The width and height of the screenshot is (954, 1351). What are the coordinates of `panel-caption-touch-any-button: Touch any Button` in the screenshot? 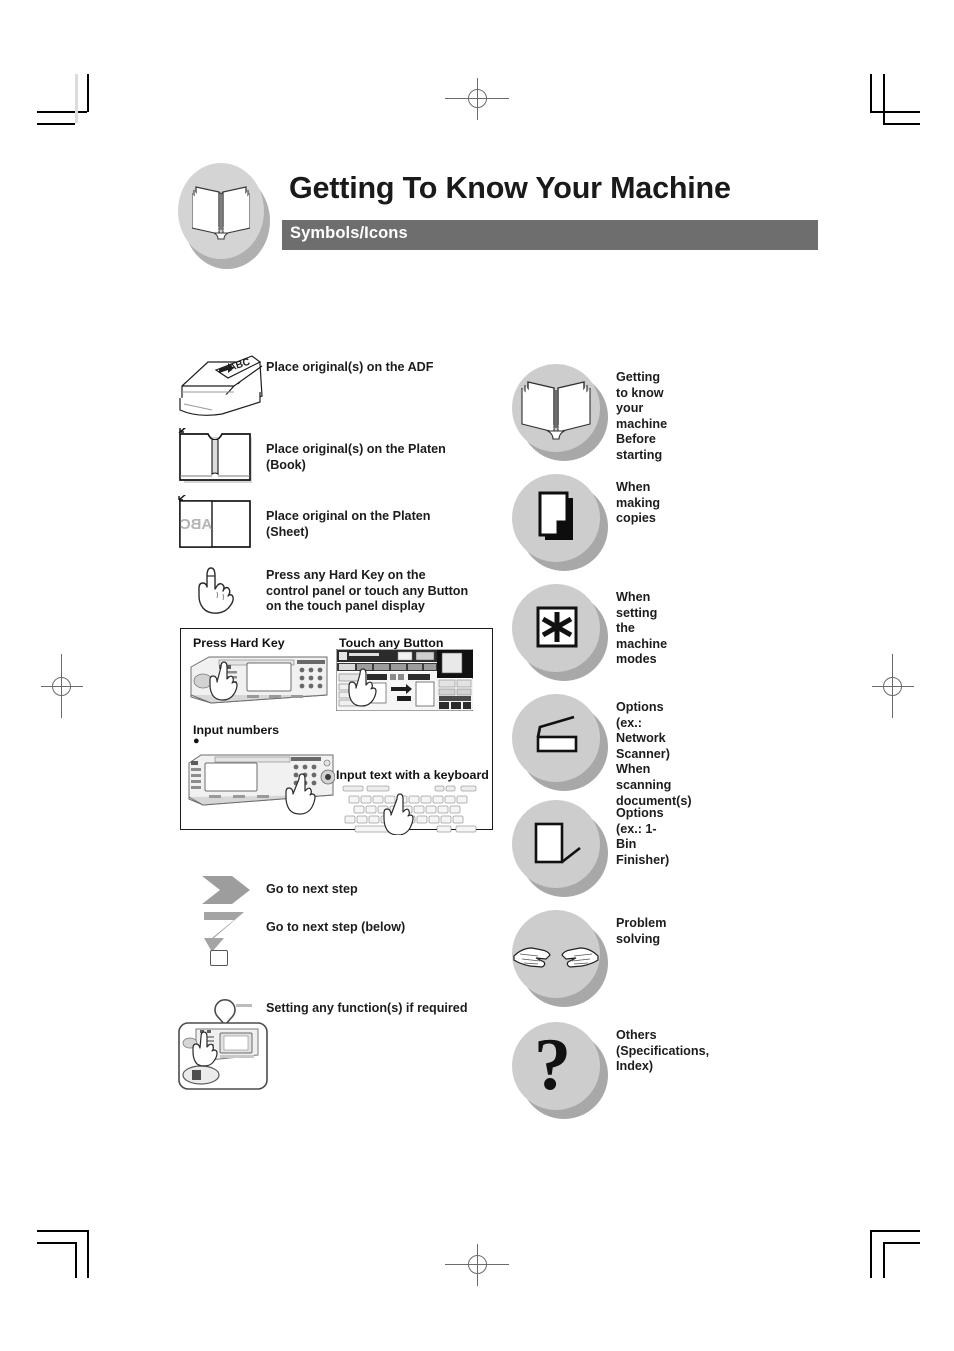 It's located at (391, 643).